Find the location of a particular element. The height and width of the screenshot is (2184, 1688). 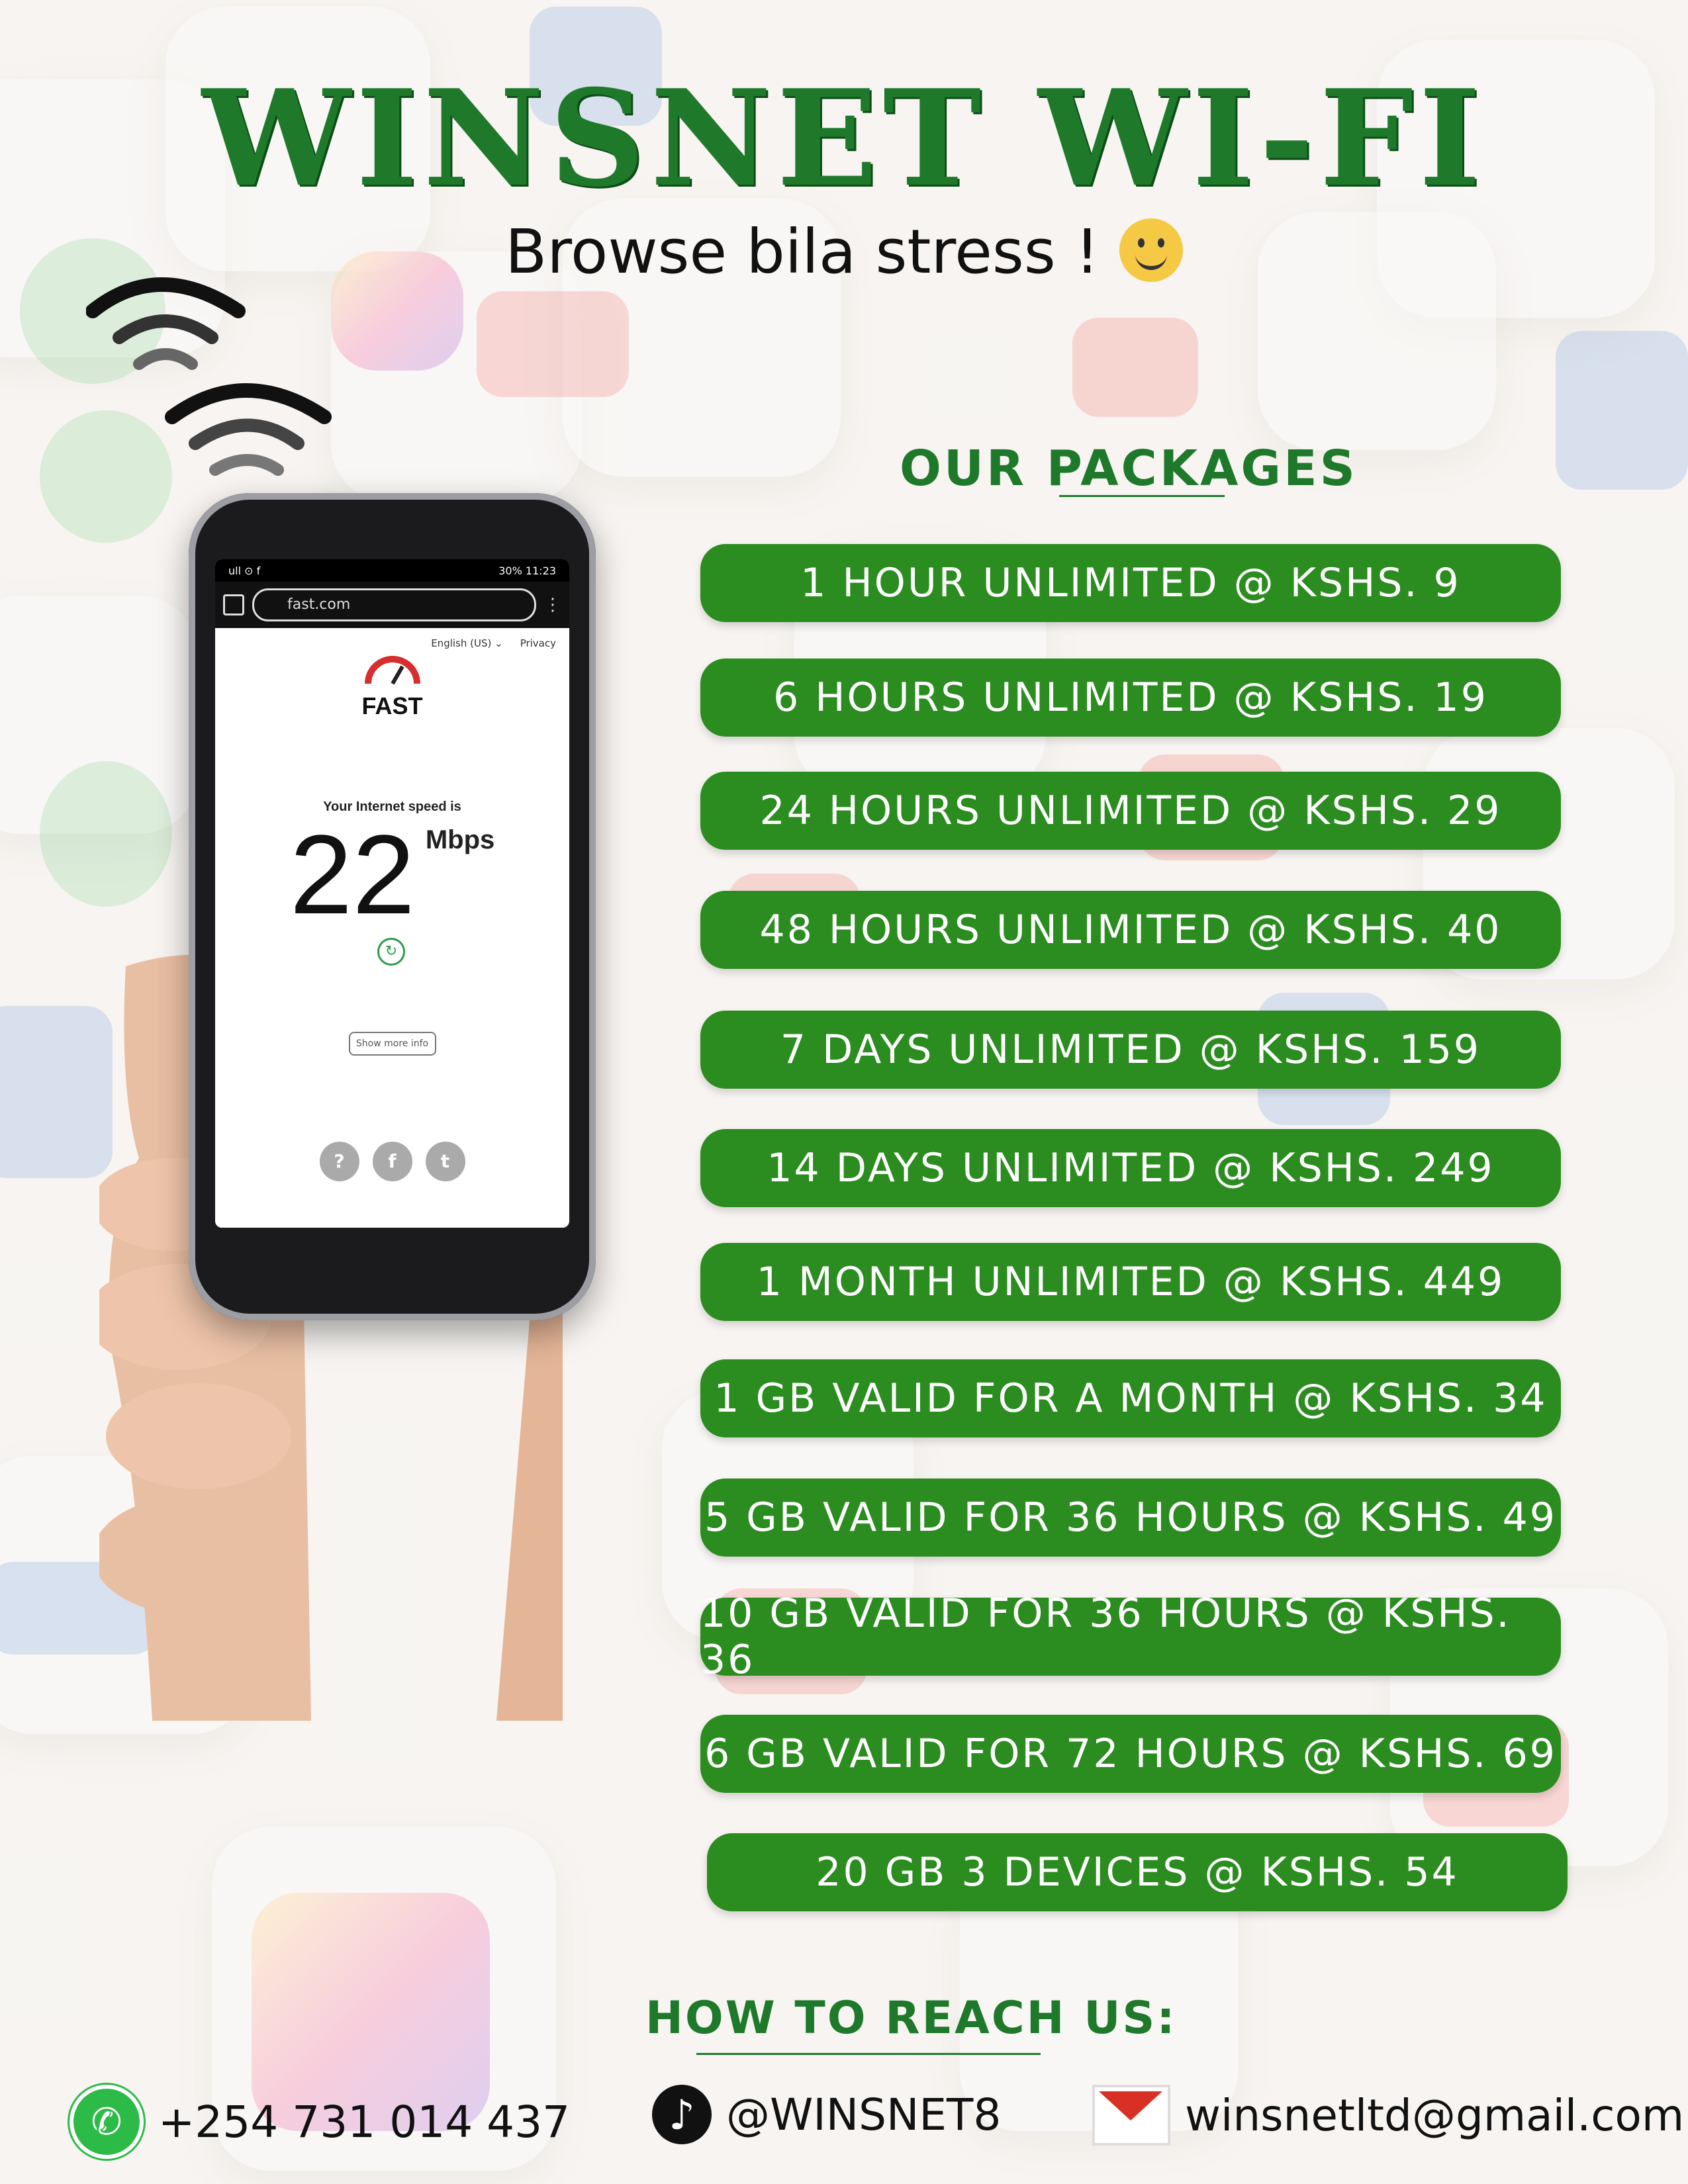

email-contact: winsnetltd@gmail.com is located at coordinates (1388, 2115).